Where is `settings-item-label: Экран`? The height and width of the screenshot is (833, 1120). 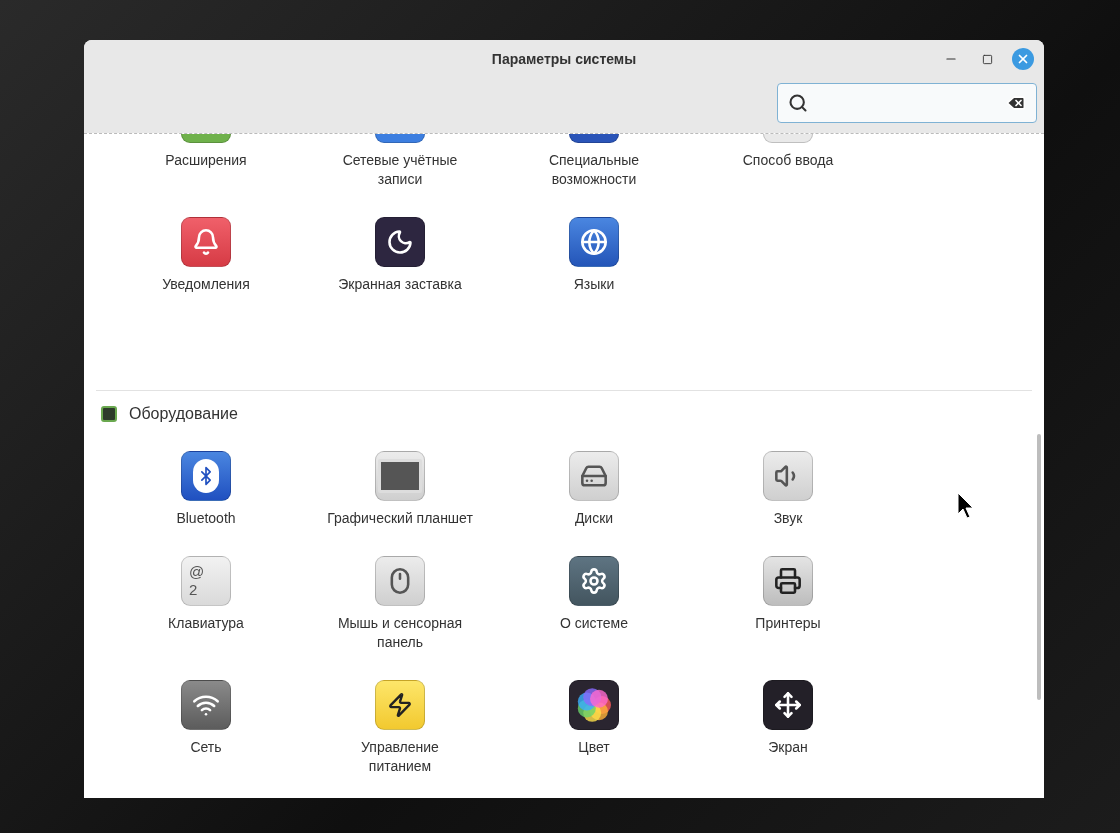
settings-item-label: Экран is located at coordinates (788, 747).